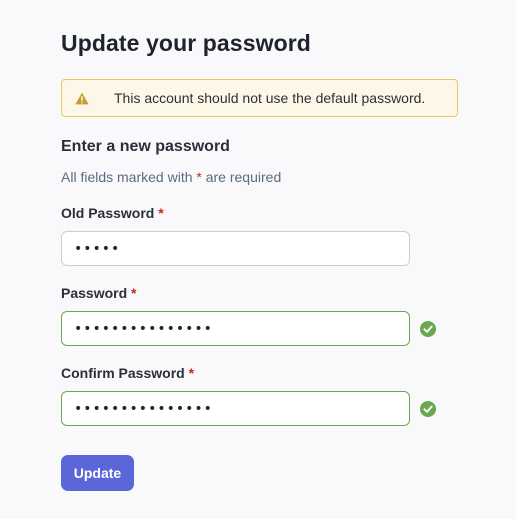 This screenshot has width=516, height=519. I want to click on required-note-prefix: All fields marked with, so click(127, 177).